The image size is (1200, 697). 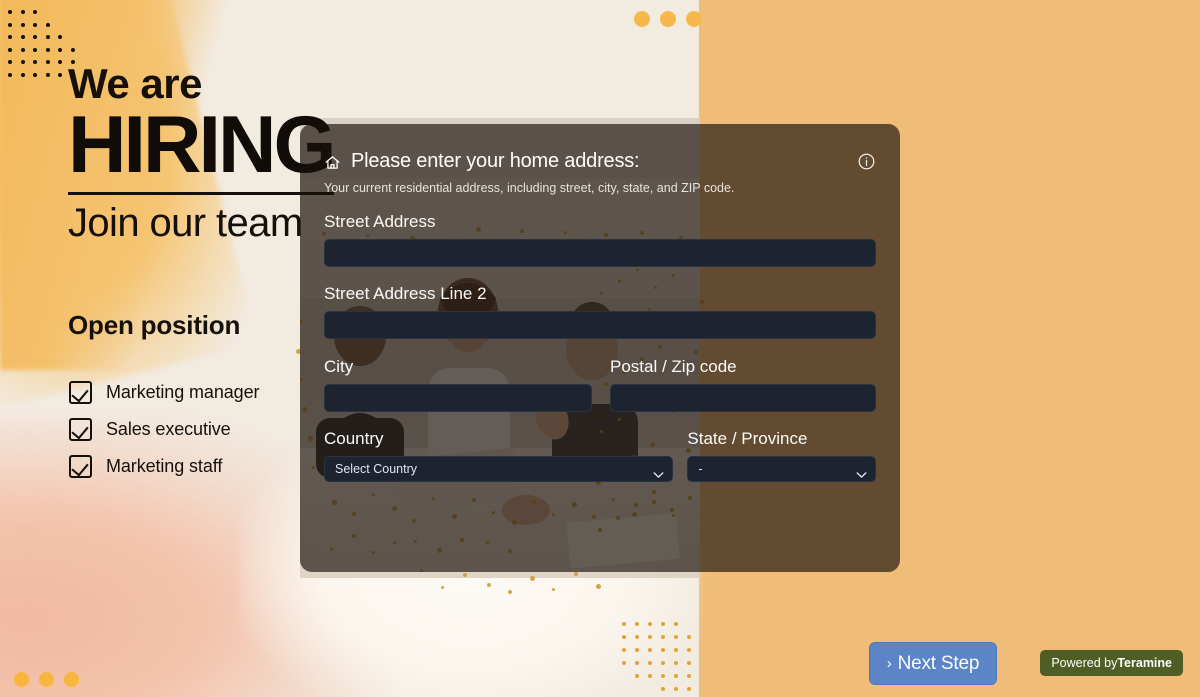 I want to click on modal-header: Please enter your home address:, so click(x=600, y=161).